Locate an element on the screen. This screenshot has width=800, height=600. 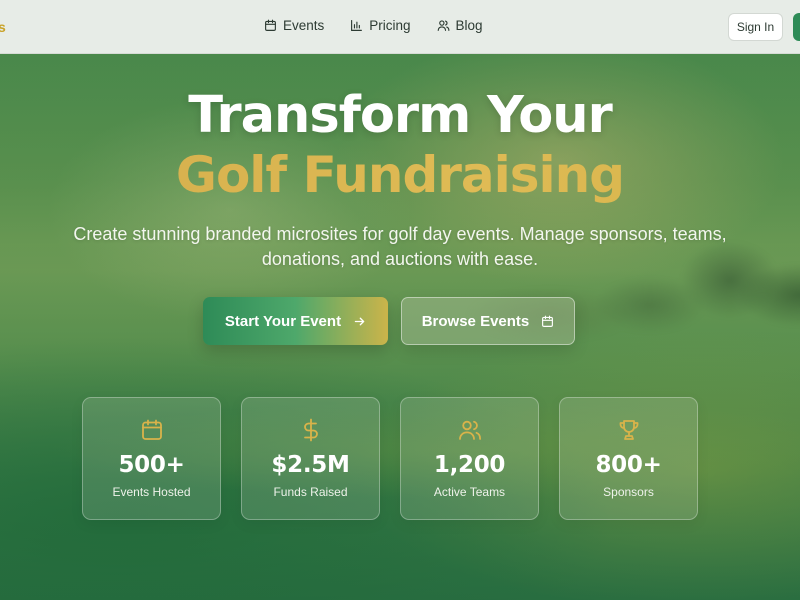
main-nav: Events Pricing Blog is located at coordinates (373, 25).